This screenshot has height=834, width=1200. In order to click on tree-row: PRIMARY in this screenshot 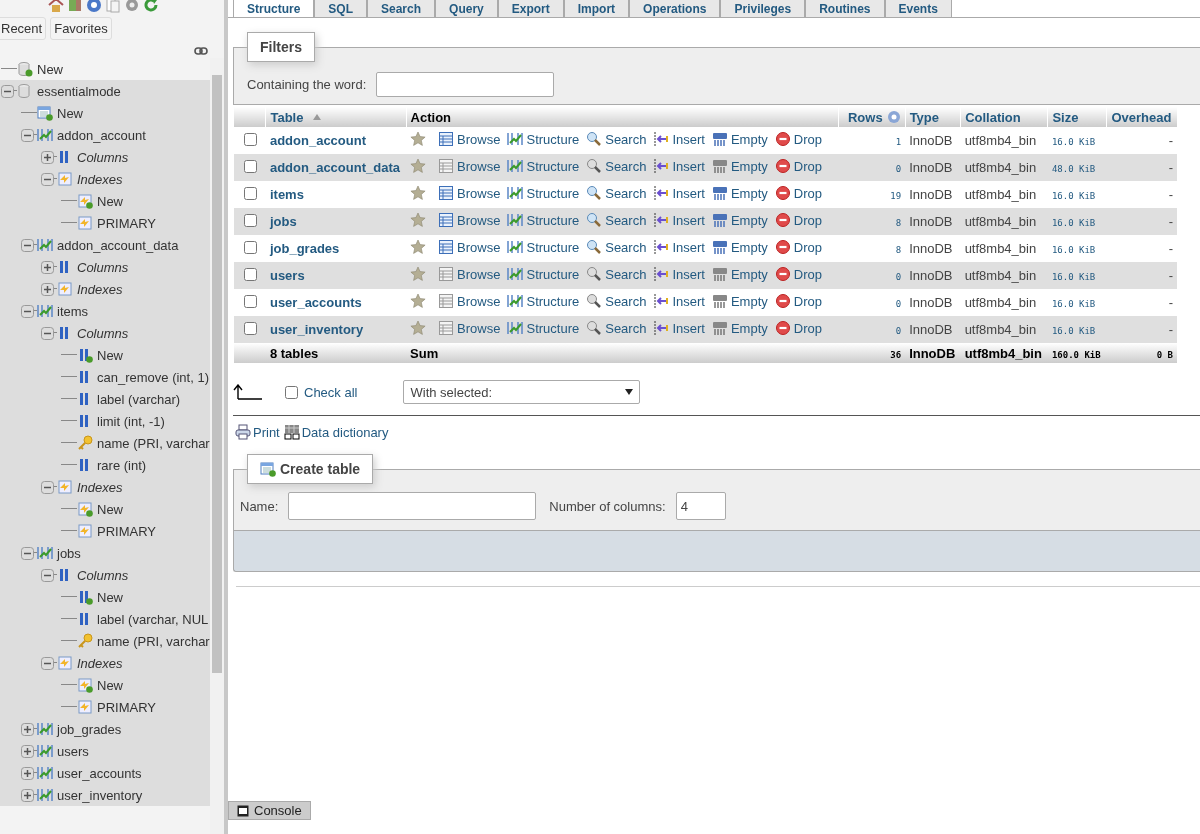, I will do `click(105, 707)`.